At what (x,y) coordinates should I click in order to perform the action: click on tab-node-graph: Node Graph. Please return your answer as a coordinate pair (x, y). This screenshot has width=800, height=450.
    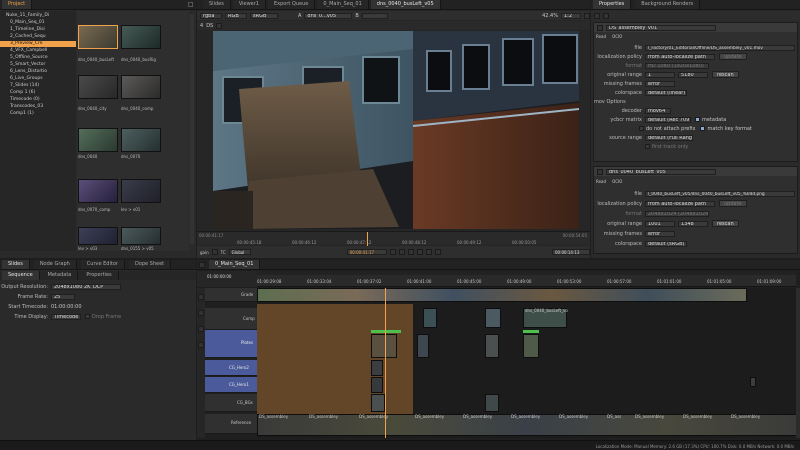
    Looking at the image, I should click on (55, 264).